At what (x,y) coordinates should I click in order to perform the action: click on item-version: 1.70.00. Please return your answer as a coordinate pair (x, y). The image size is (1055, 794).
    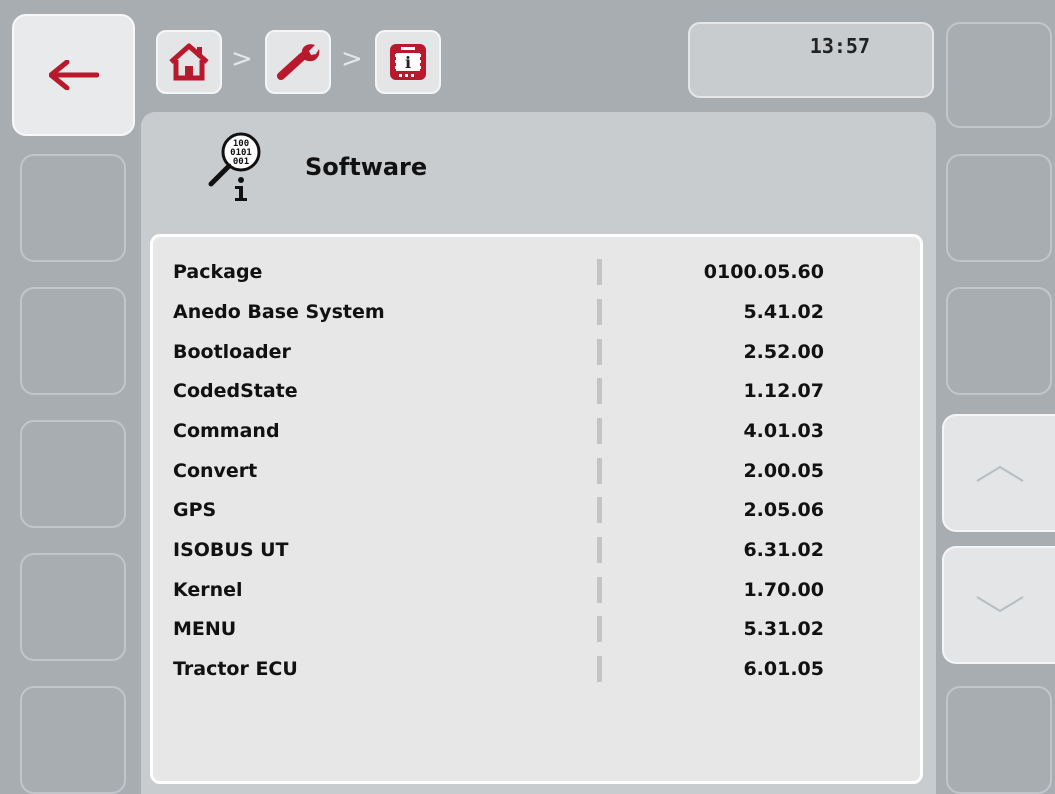
    Looking at the image, I should click on (783, 590).